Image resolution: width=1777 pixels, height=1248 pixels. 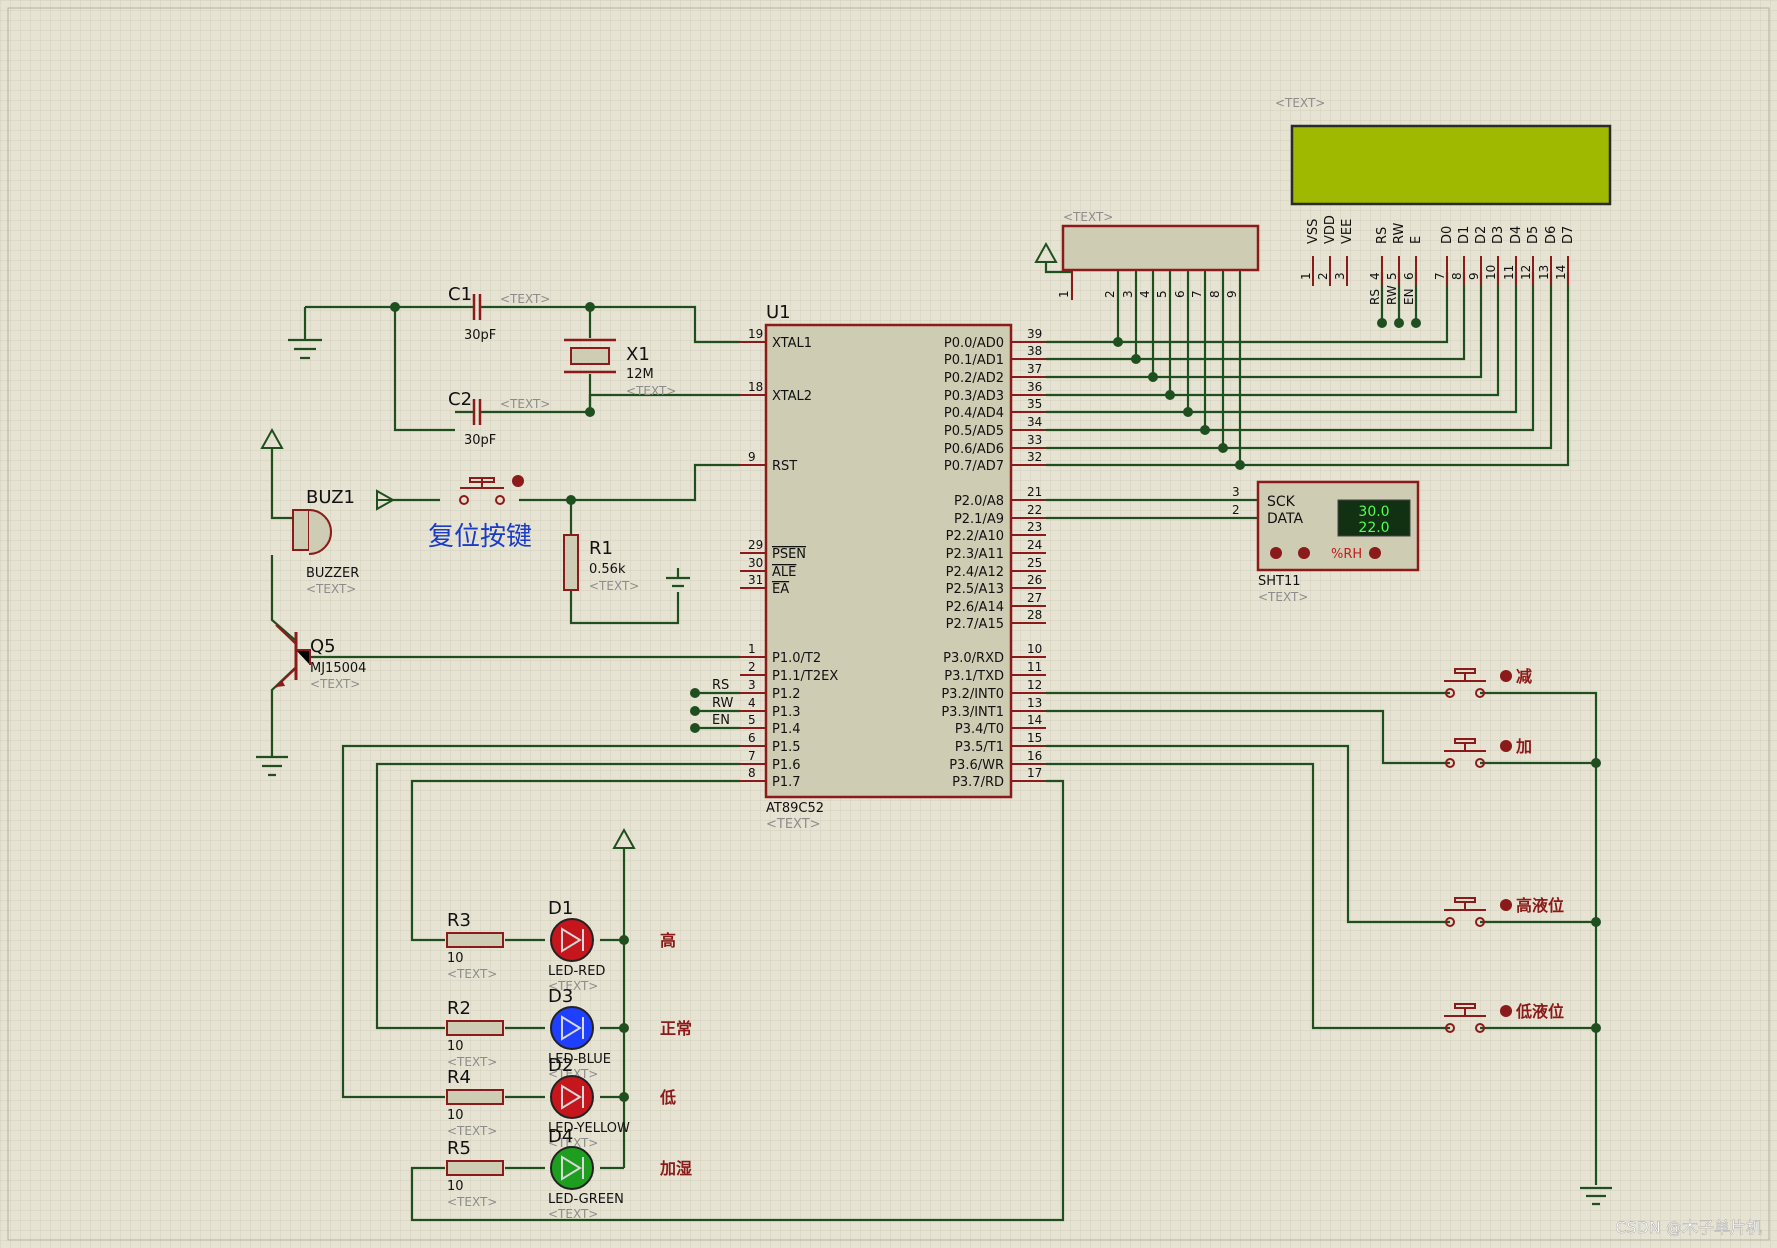 I want to click on q5-part: MJ15004, so click(x=338, y=668).